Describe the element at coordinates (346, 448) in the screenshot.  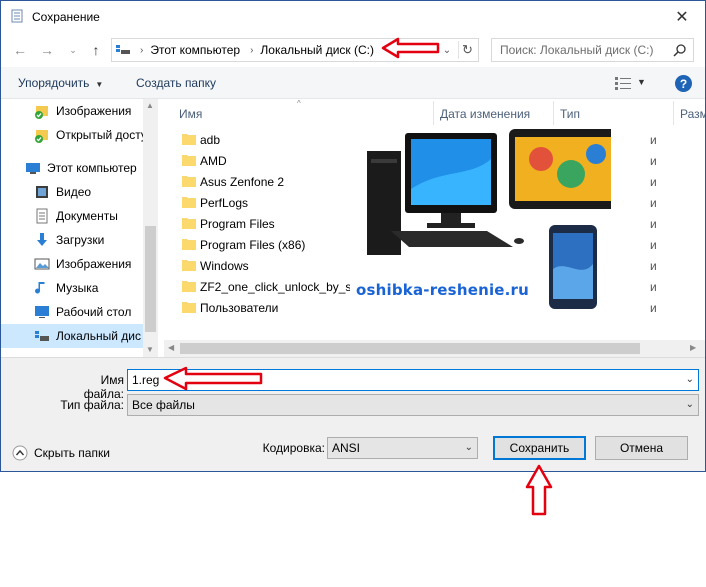
I see `encoding-value: ANSI` at that location.